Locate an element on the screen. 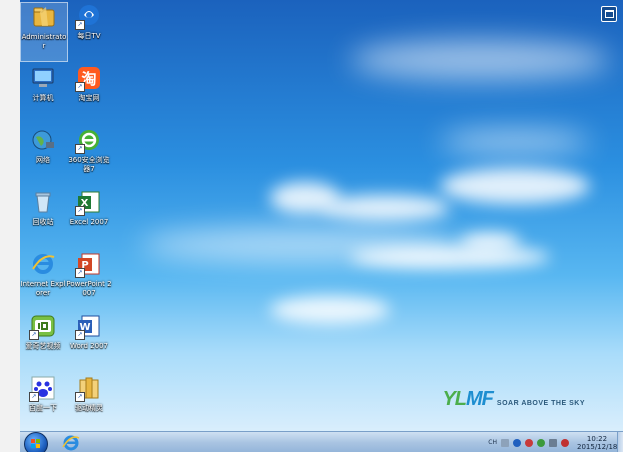 The width and height of the screenshot is (623, 452). desktop-icon-360-browser: ↗ 360安全浏览器7 is located at coordinates (89, 155).